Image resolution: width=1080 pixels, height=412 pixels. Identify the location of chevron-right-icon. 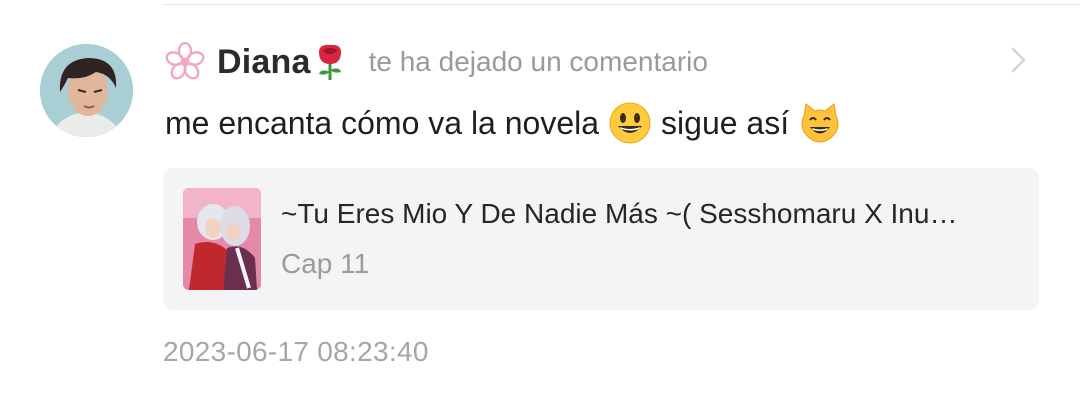
(1019, 60).